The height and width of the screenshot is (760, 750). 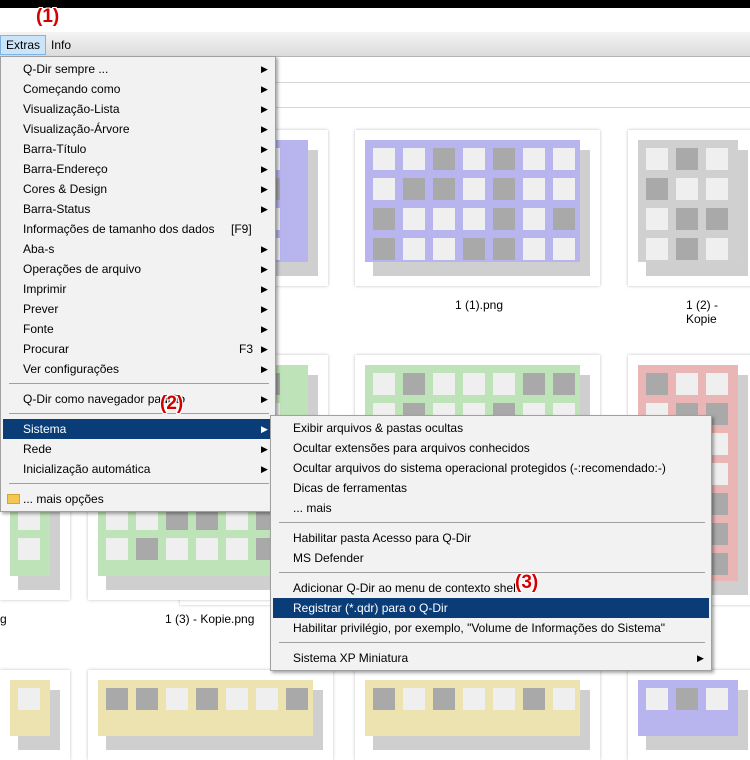 I want to click on menu-item-label: ... mais, so click(x=312, y=508).